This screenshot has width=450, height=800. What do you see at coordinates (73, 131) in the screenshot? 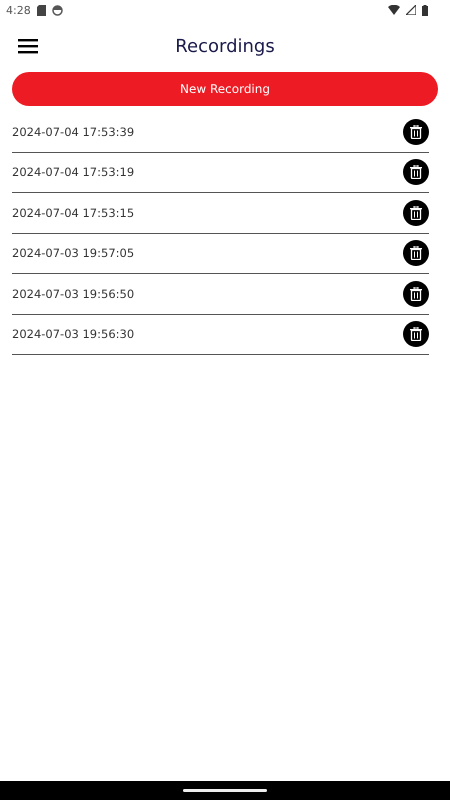
I see `recording-item: 2024-07-04 17:53:39` at bounding box center [73, 131].